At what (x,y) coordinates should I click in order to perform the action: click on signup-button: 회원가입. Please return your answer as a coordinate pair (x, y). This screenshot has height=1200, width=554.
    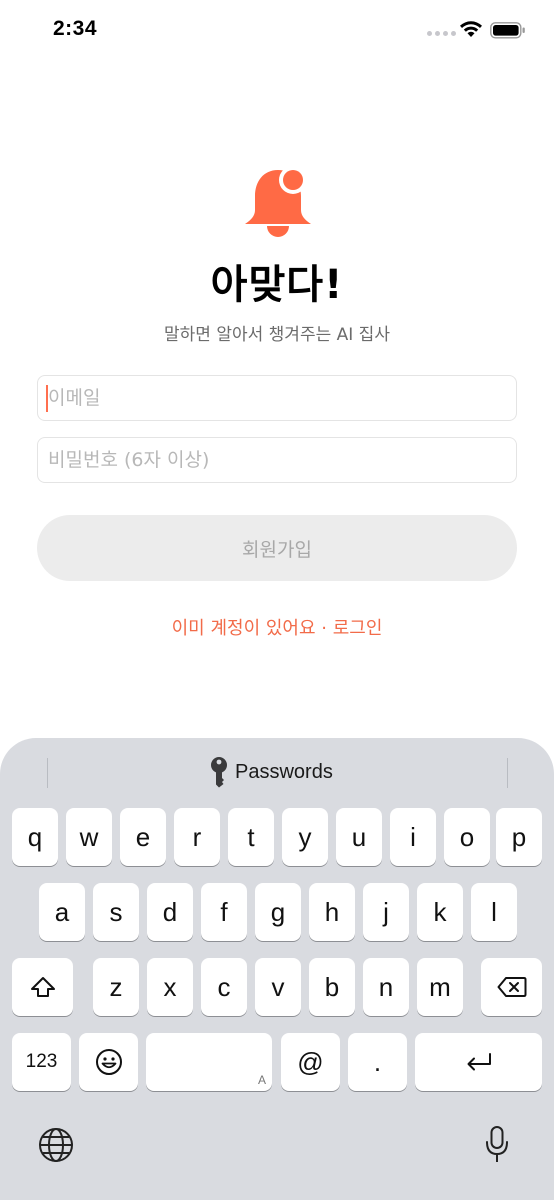
    Looking at the image, I should click on (277, 548).